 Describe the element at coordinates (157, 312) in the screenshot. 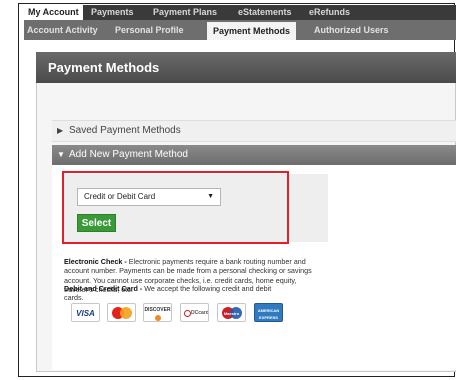

I see `discover-logo: DISCOVER` at that location.